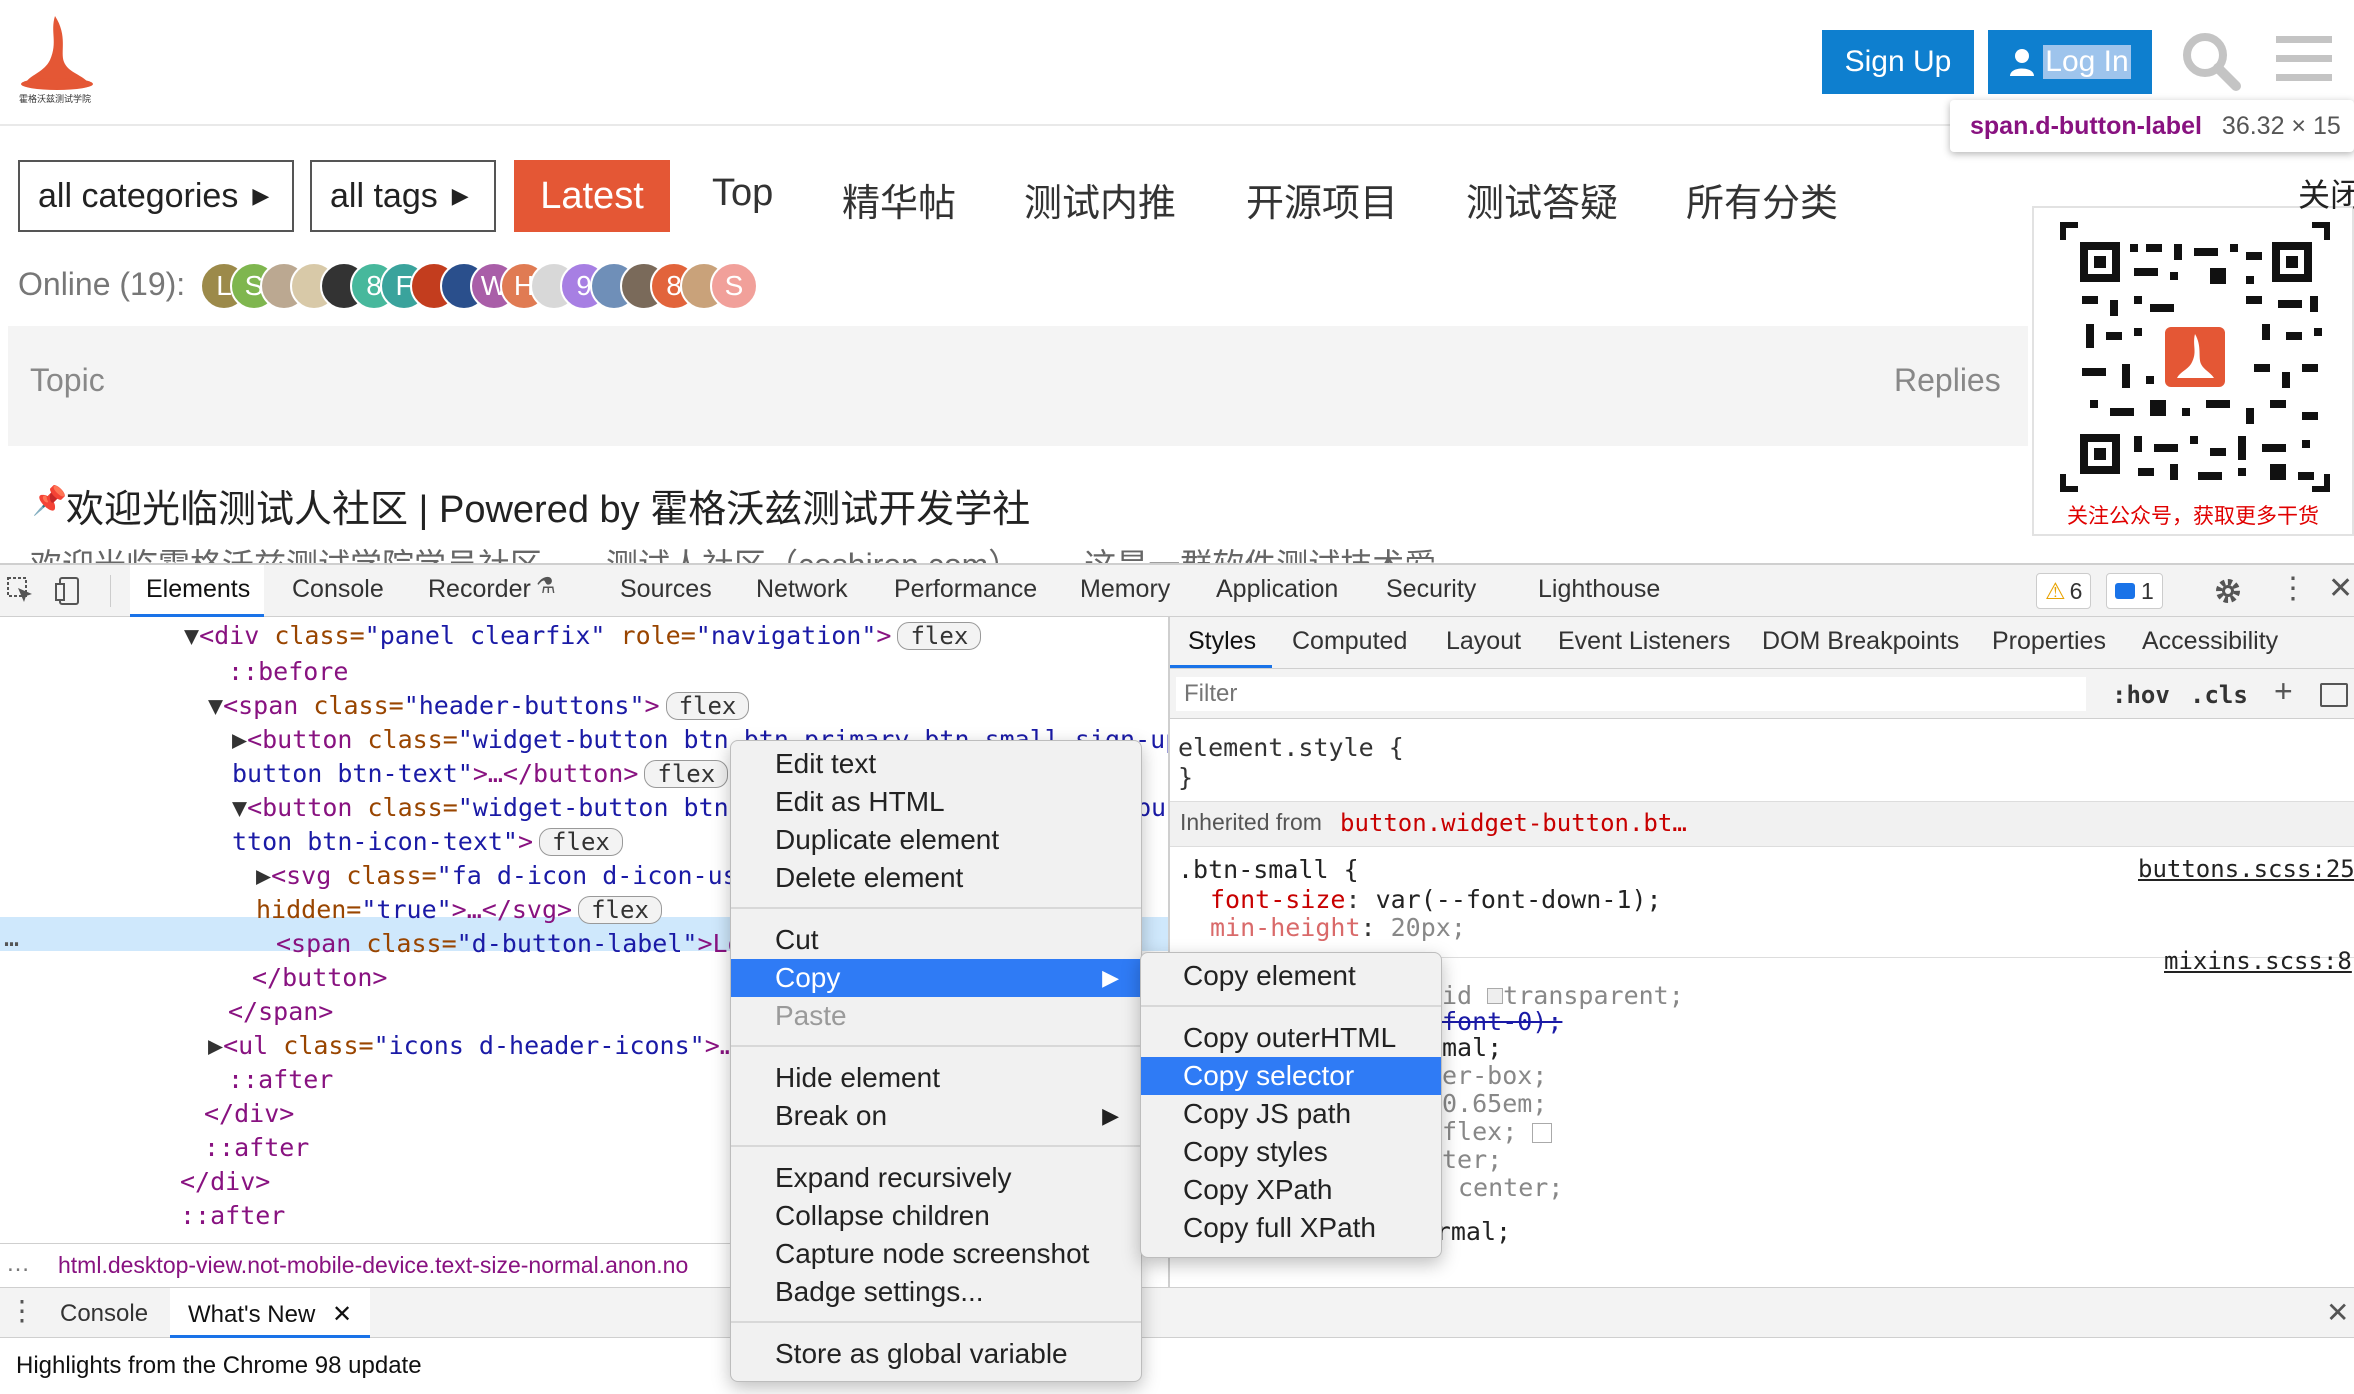 This screenshot has height=1394, width=2354. What do you see at coordinates (936, 940) in the screenshot?
I see `menu-cut: Cut` at bounding box center [936, 940].